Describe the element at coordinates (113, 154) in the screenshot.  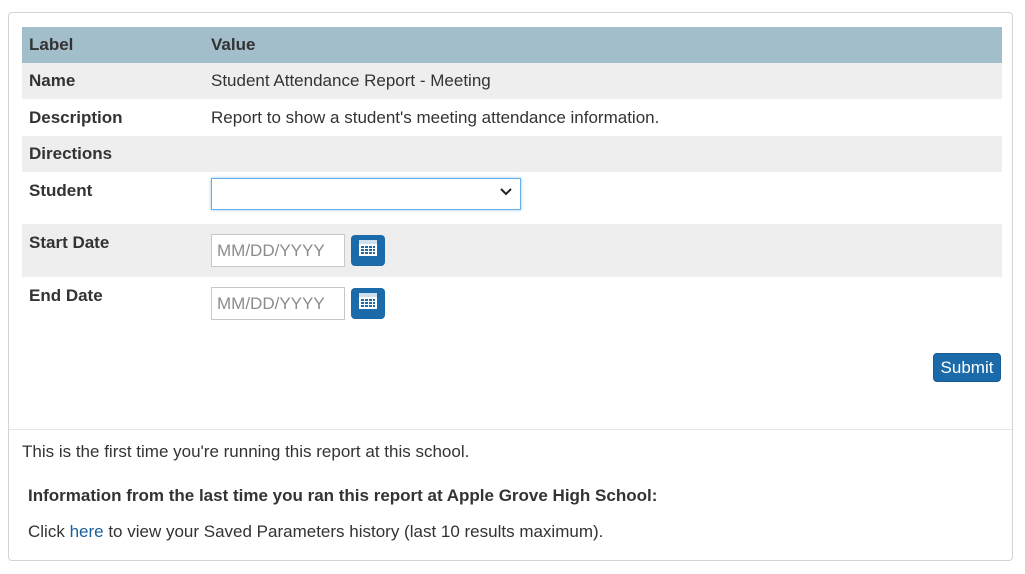
I see `directions-label: Directions` at that location.